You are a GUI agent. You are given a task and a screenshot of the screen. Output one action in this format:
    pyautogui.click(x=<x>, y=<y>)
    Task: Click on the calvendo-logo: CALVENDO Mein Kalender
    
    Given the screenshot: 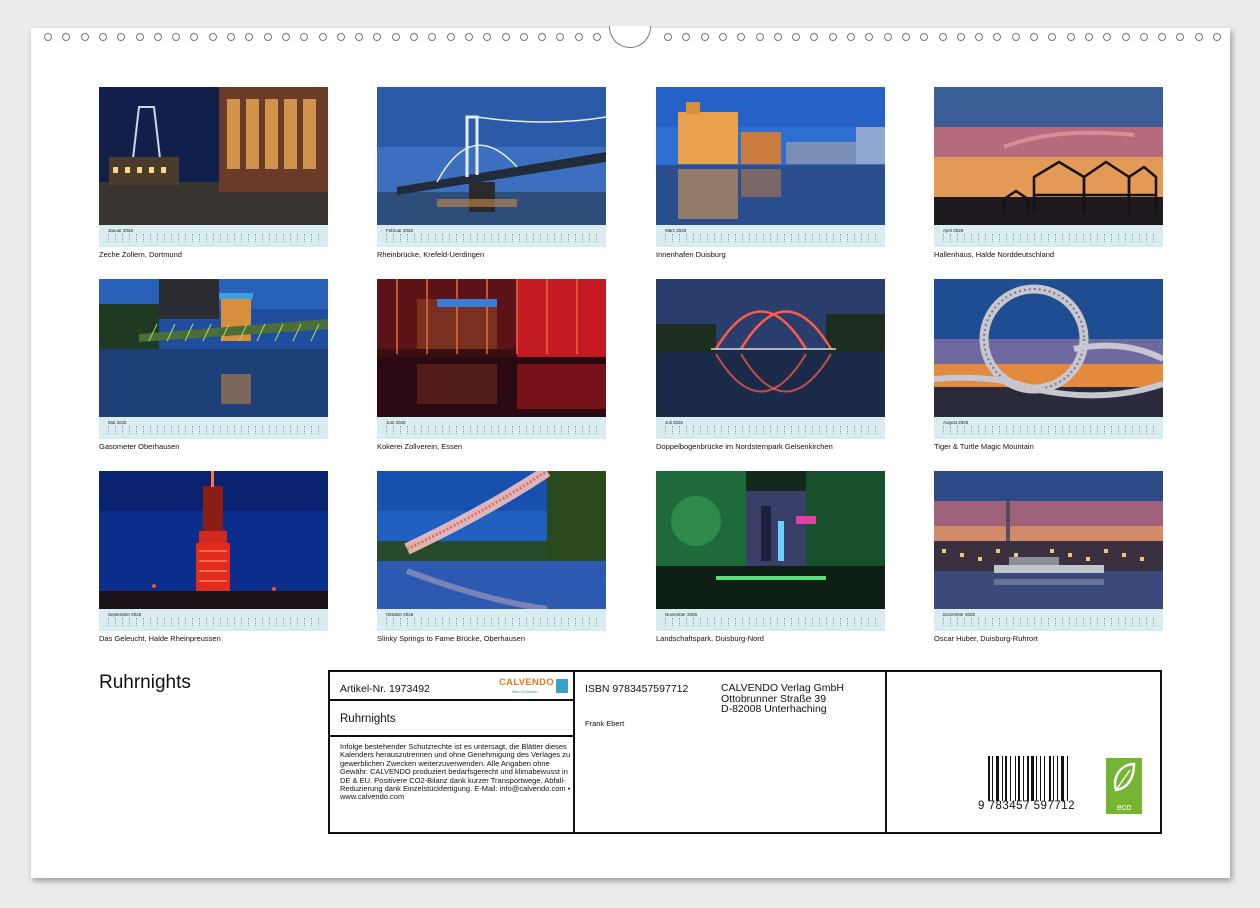 What is the action you would take?
    pyautogui.click(x=534, y=687)
    